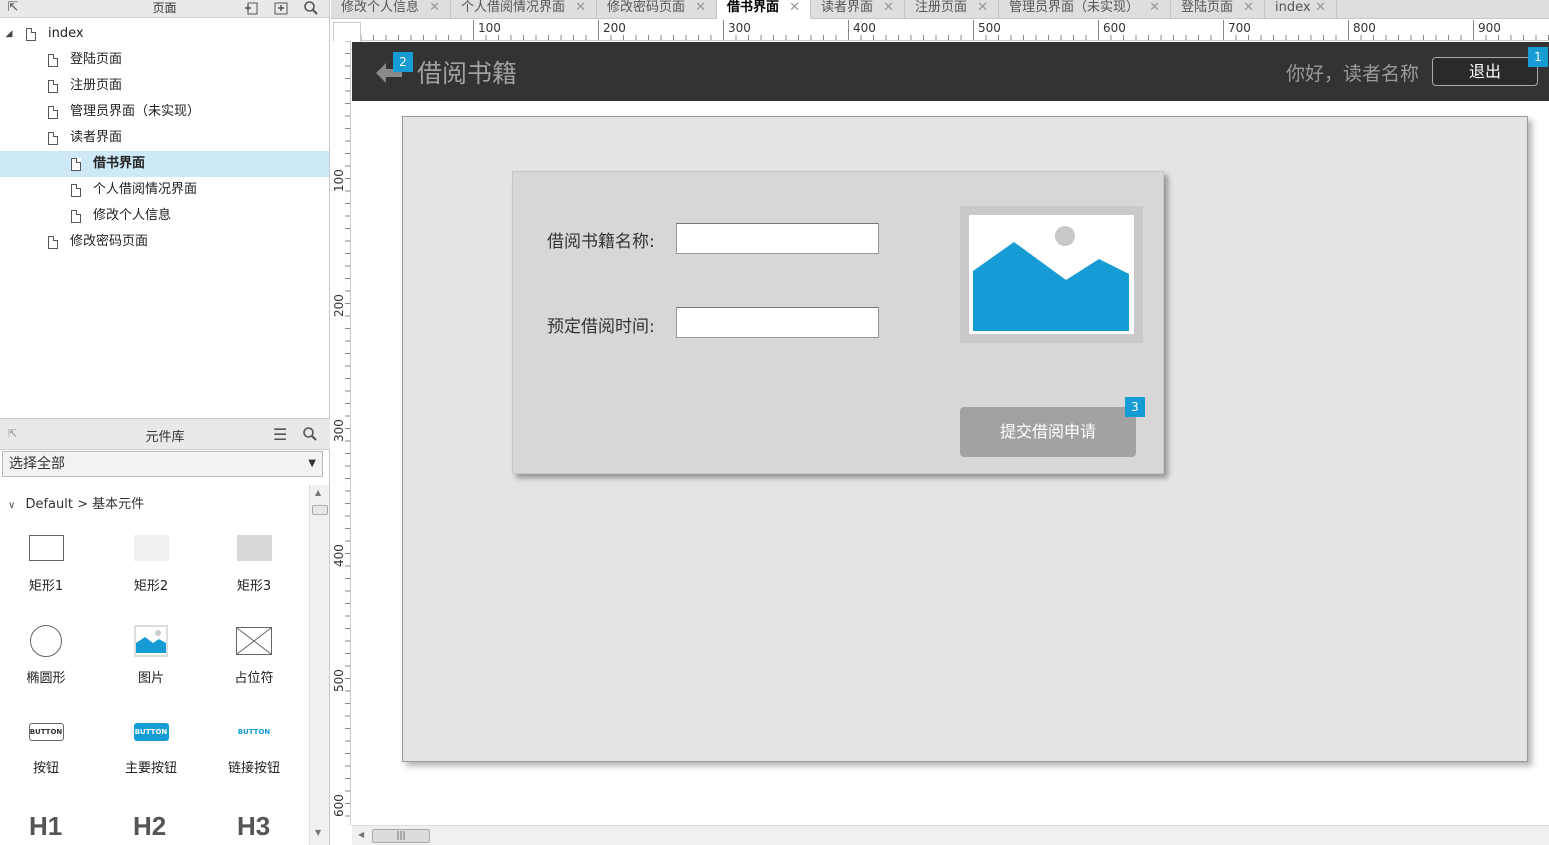  Describe the element at coordinates (253, 768) in the screenshot. I see `widget-label: 链接按钮` at that location.